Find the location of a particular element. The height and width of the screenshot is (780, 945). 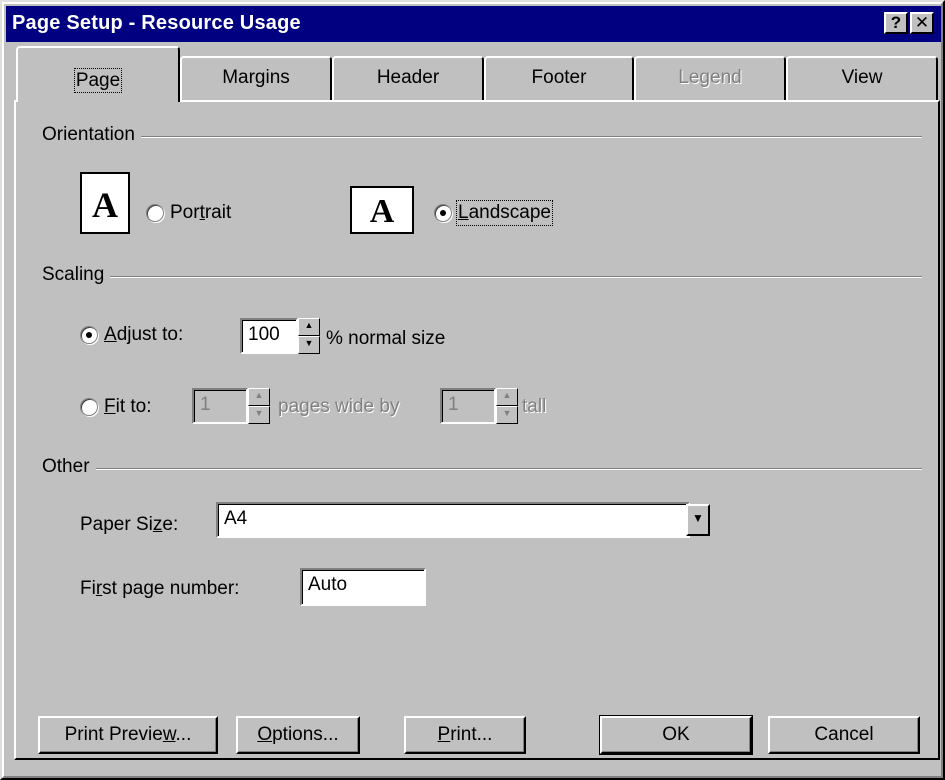

tab-margins-label: Margins is located at coordinates (256, 77).